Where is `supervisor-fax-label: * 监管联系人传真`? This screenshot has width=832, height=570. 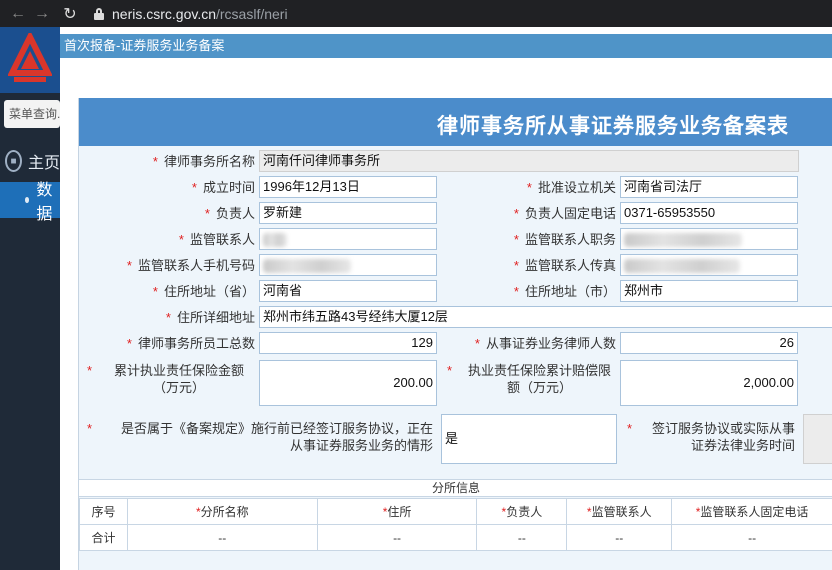 supervisor-fax-label: * 监管联系人传真 is located at coordinates (564, 265).